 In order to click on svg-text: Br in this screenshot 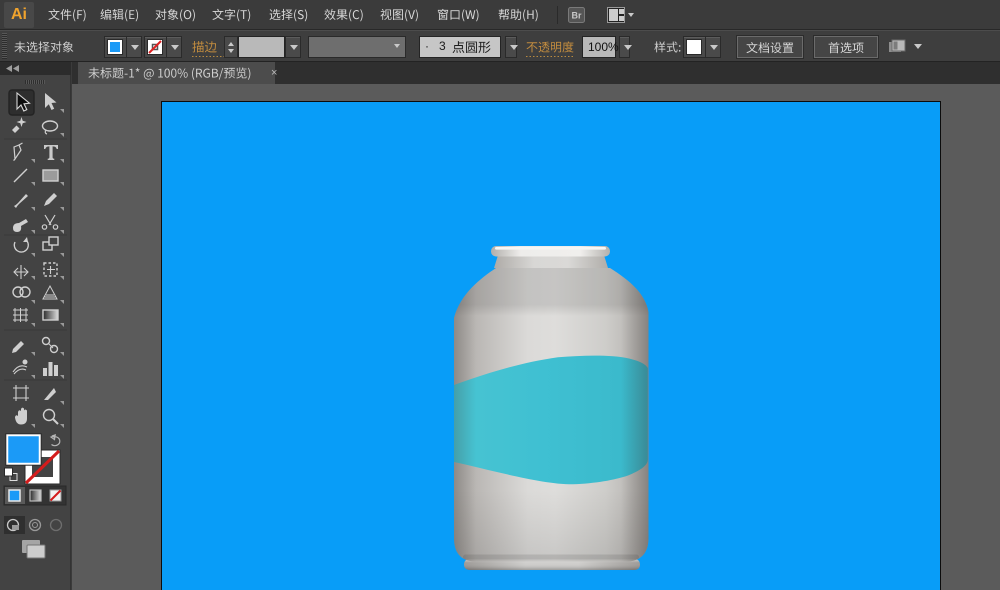, I will do `click(576, 16)`.